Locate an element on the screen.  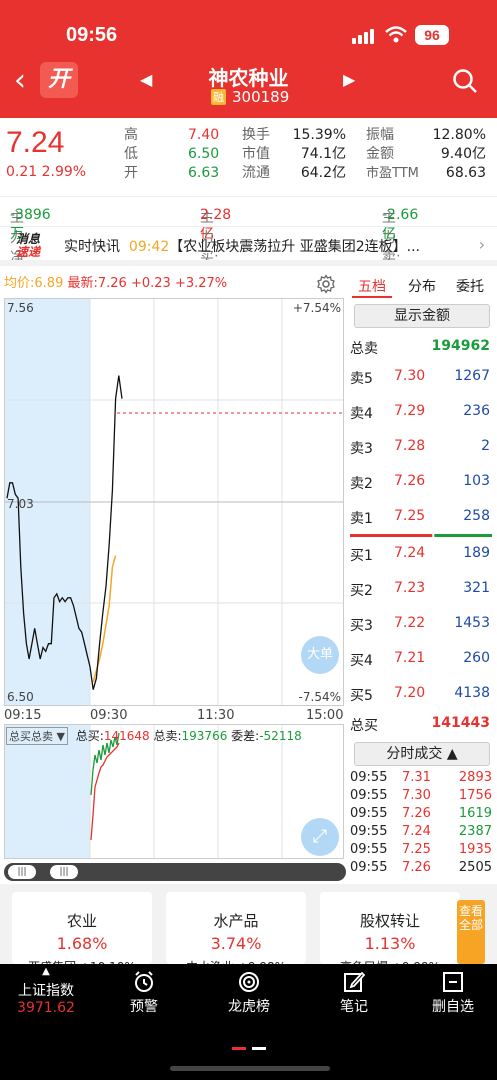
ask-volume: 236 is located at coordinates (476, 411).